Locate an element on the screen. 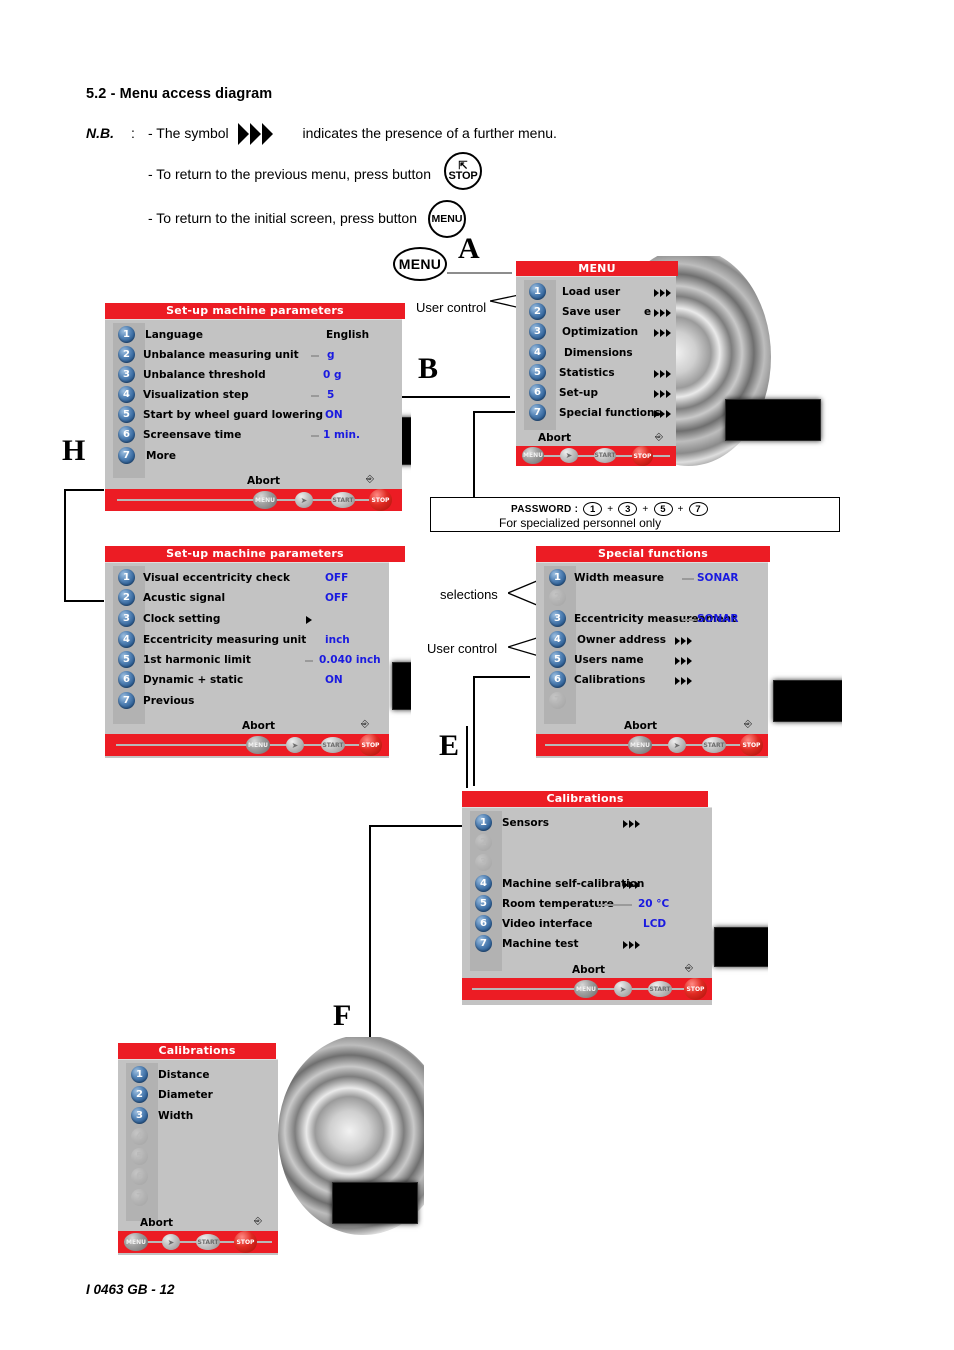 This screenshot has height=1350, width=954. setup1-row-label-screensave-time: Screensave time is located at coordinates (192, 435).